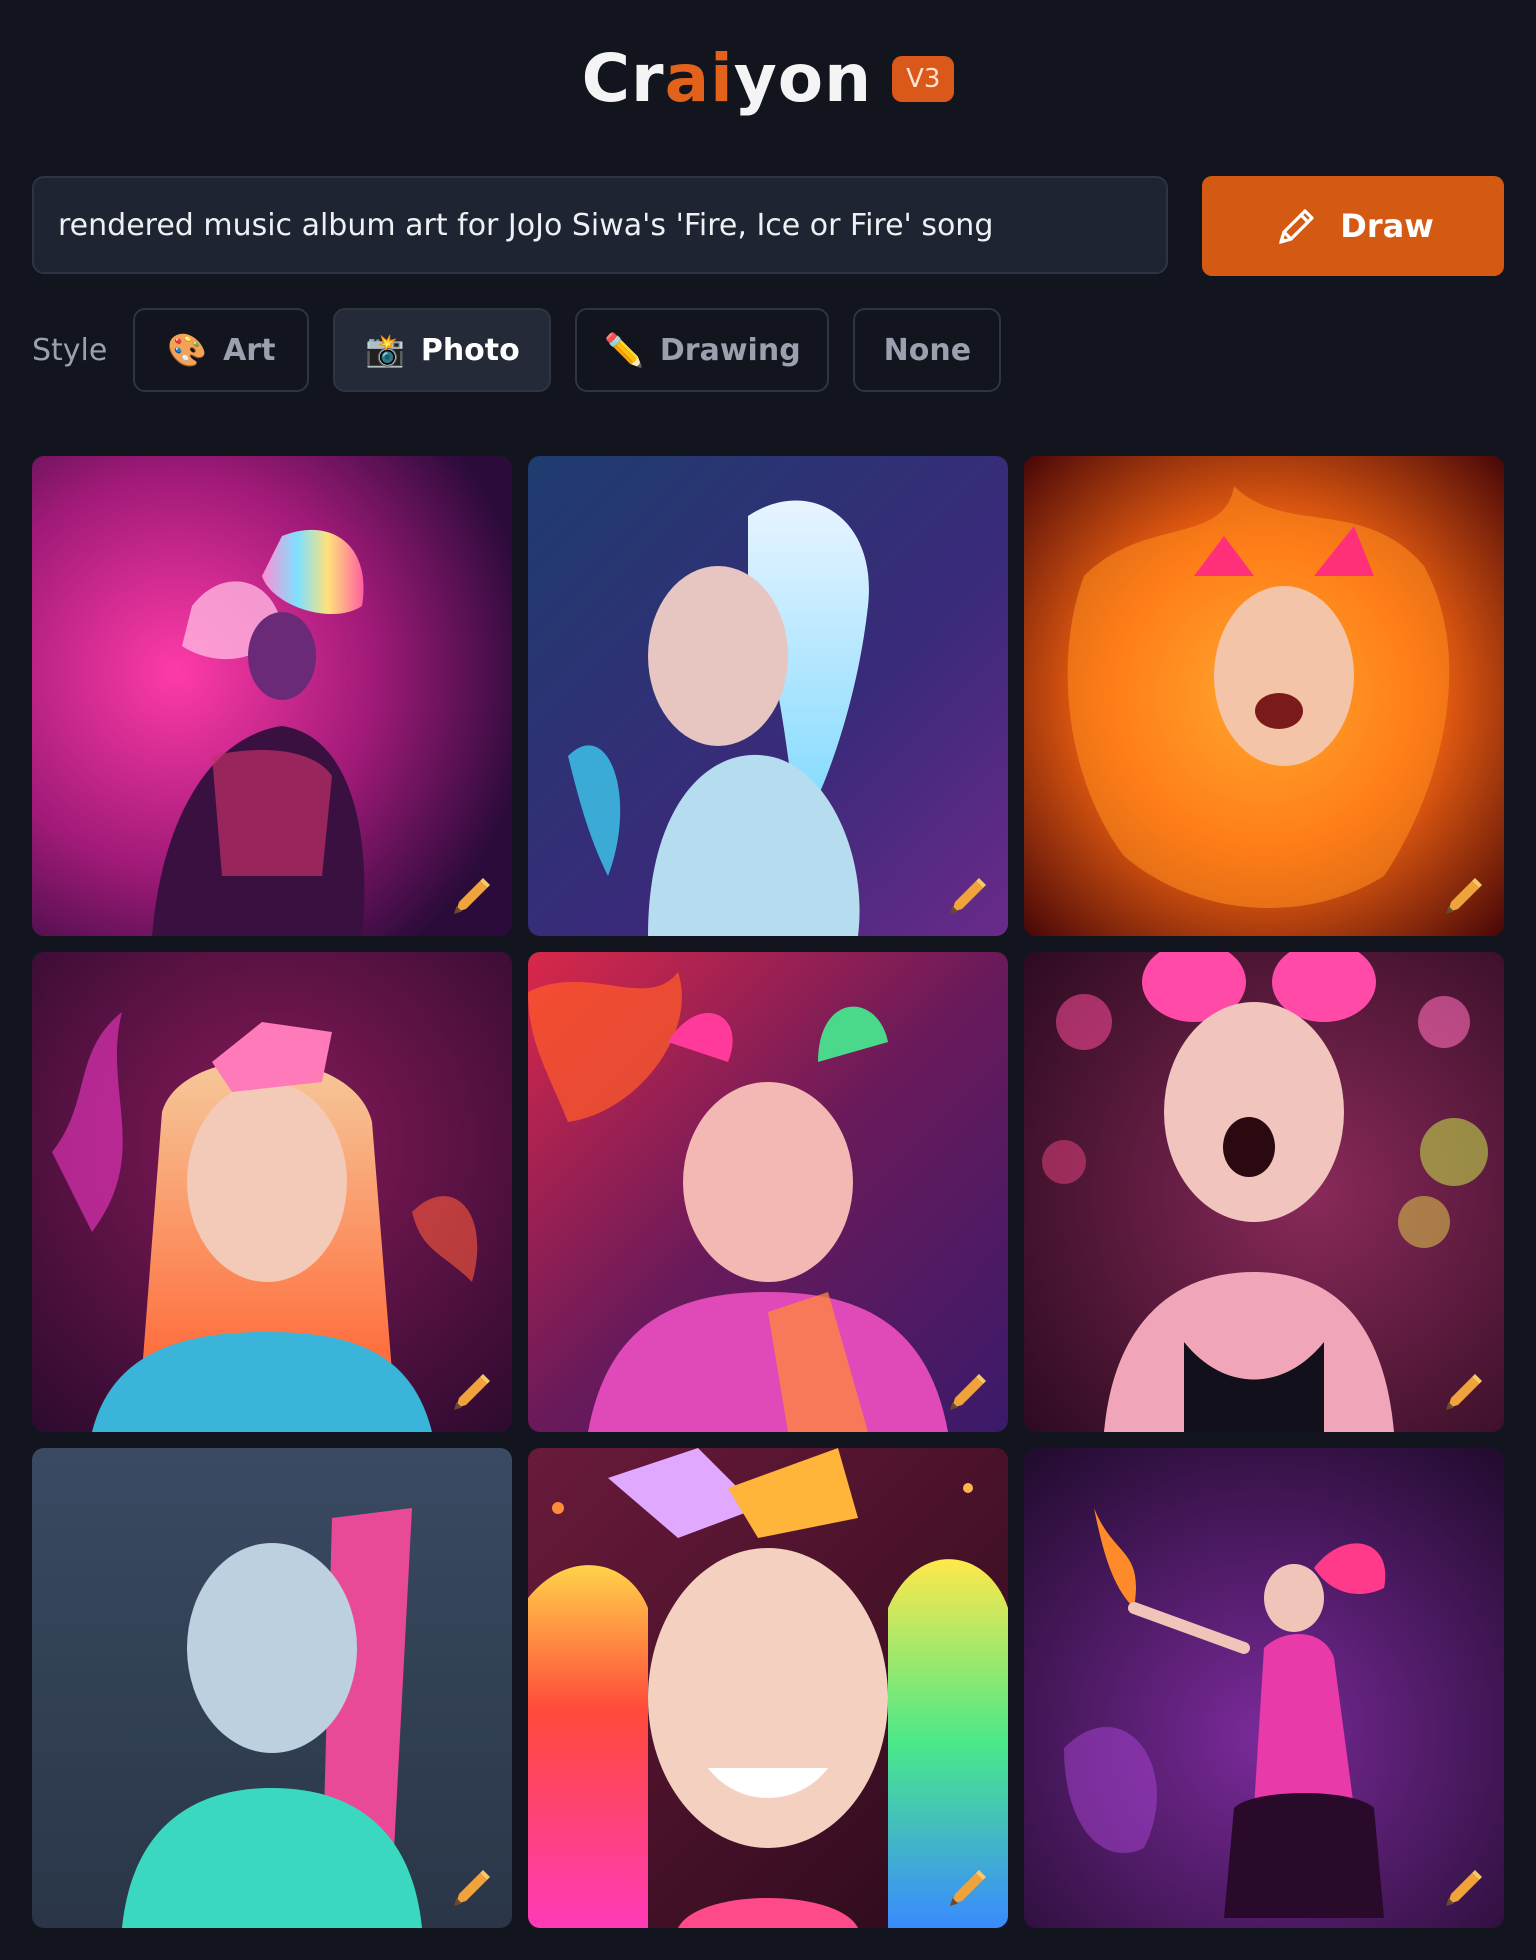  Describe the element at coordinates (70, 350) in the screenshot. I see `style-label: Style` at that location.